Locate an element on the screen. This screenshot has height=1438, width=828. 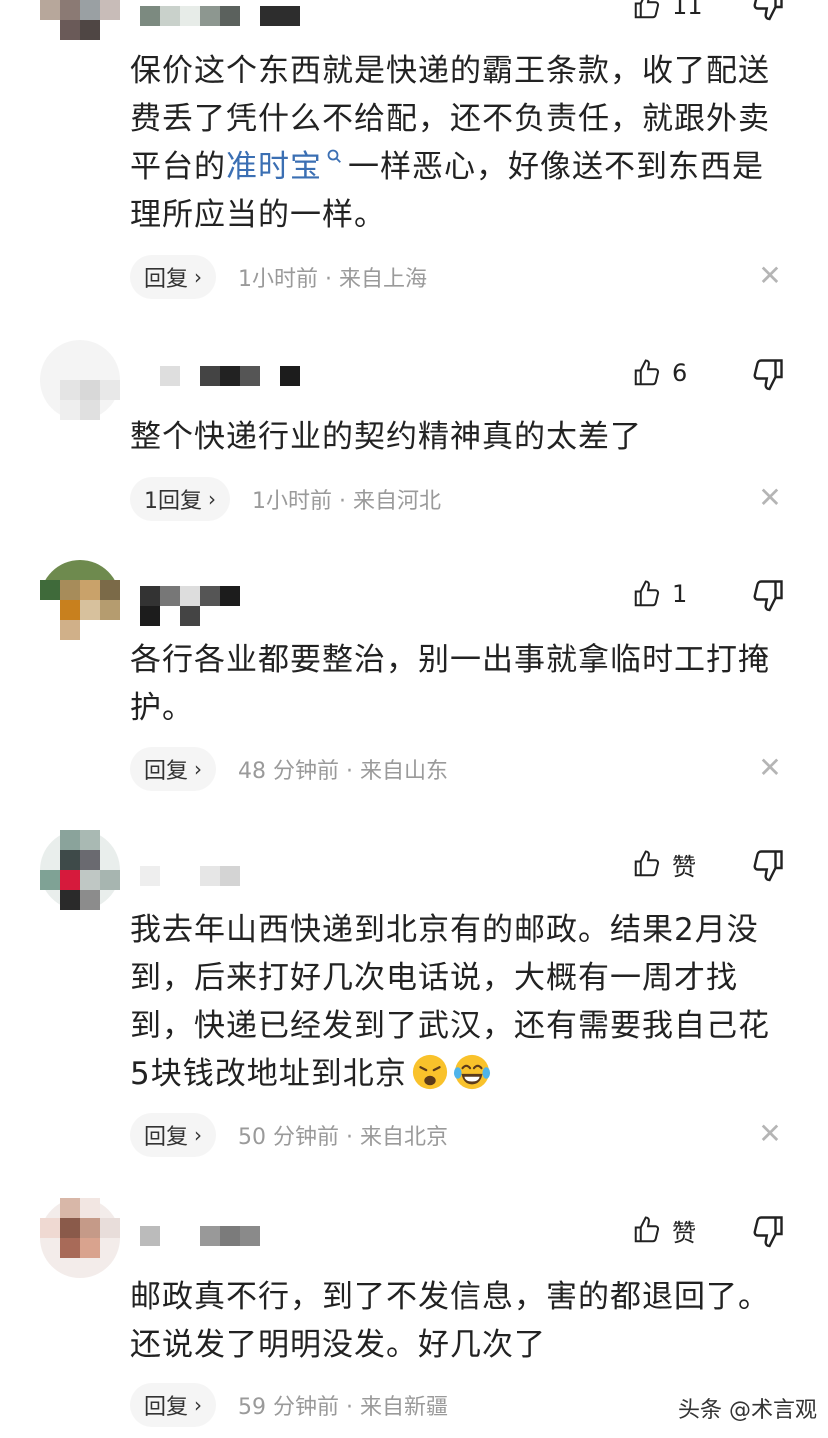
watermark: 头条 @术言观 is located at coordinates (747, 1410).